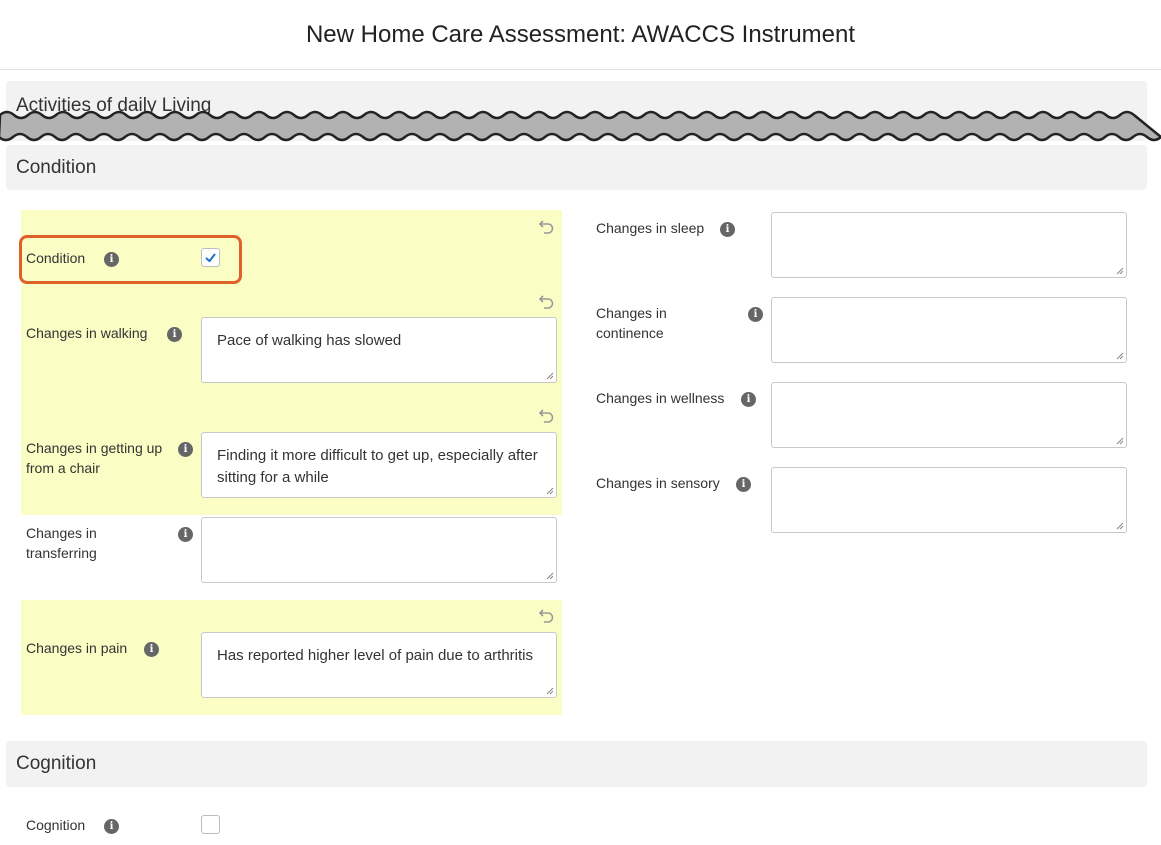  What do you see at coordinates (87, 333) in the screenshot?
I see `walking-label: Changes in walking` at bounding box center [87, 333].